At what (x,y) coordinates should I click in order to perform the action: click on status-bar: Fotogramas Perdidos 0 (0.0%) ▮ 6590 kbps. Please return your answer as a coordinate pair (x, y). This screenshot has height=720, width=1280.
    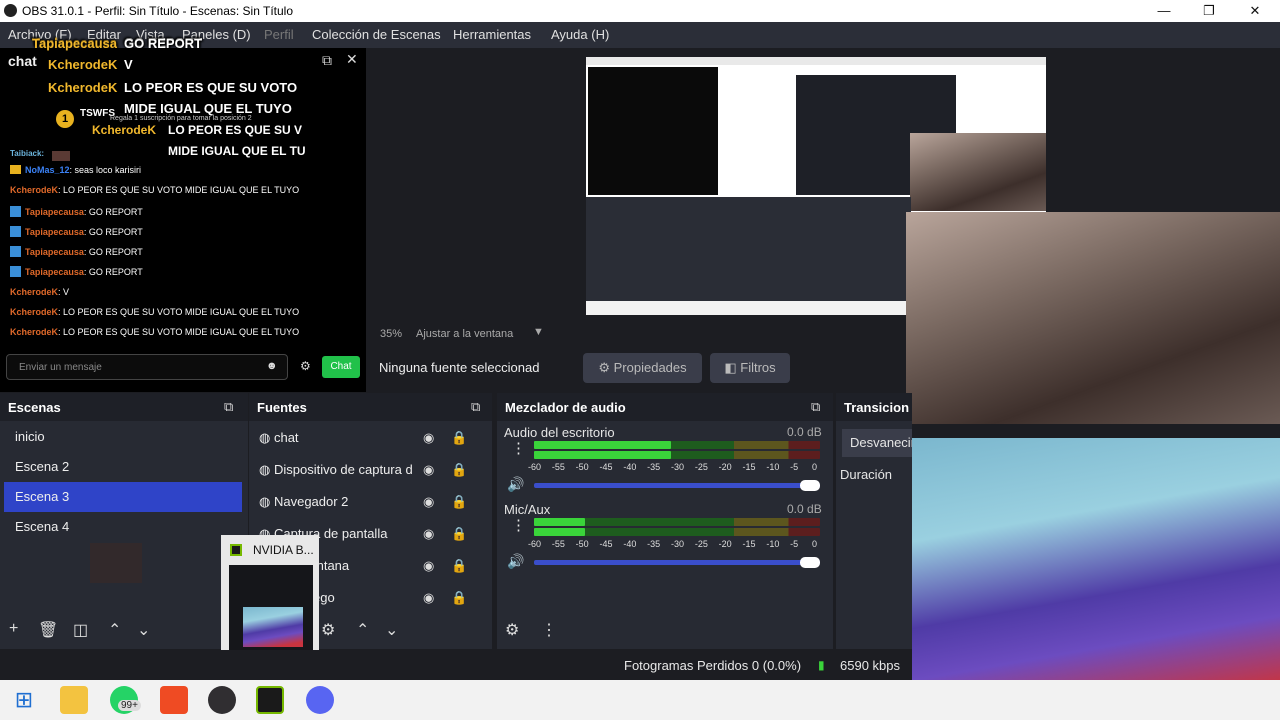
    Looking at the image, I should click on (456, 665).